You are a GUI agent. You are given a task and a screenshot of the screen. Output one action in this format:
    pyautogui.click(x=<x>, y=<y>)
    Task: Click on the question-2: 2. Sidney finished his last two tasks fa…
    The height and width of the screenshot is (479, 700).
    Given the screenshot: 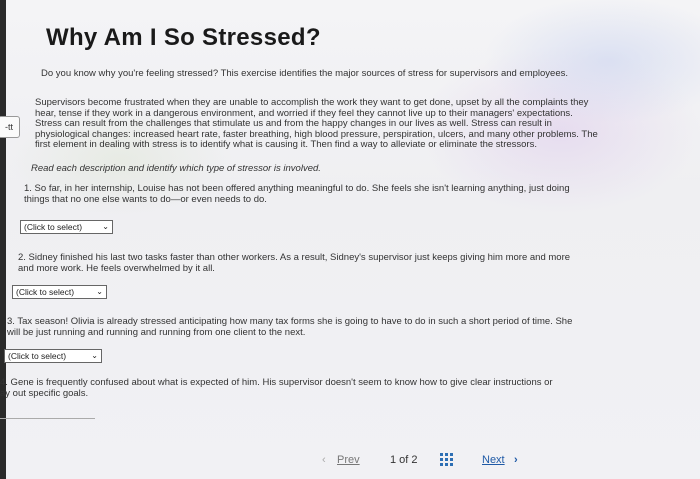 What is the action you would take?
    pyautogui.click(x=338, y=263)
    